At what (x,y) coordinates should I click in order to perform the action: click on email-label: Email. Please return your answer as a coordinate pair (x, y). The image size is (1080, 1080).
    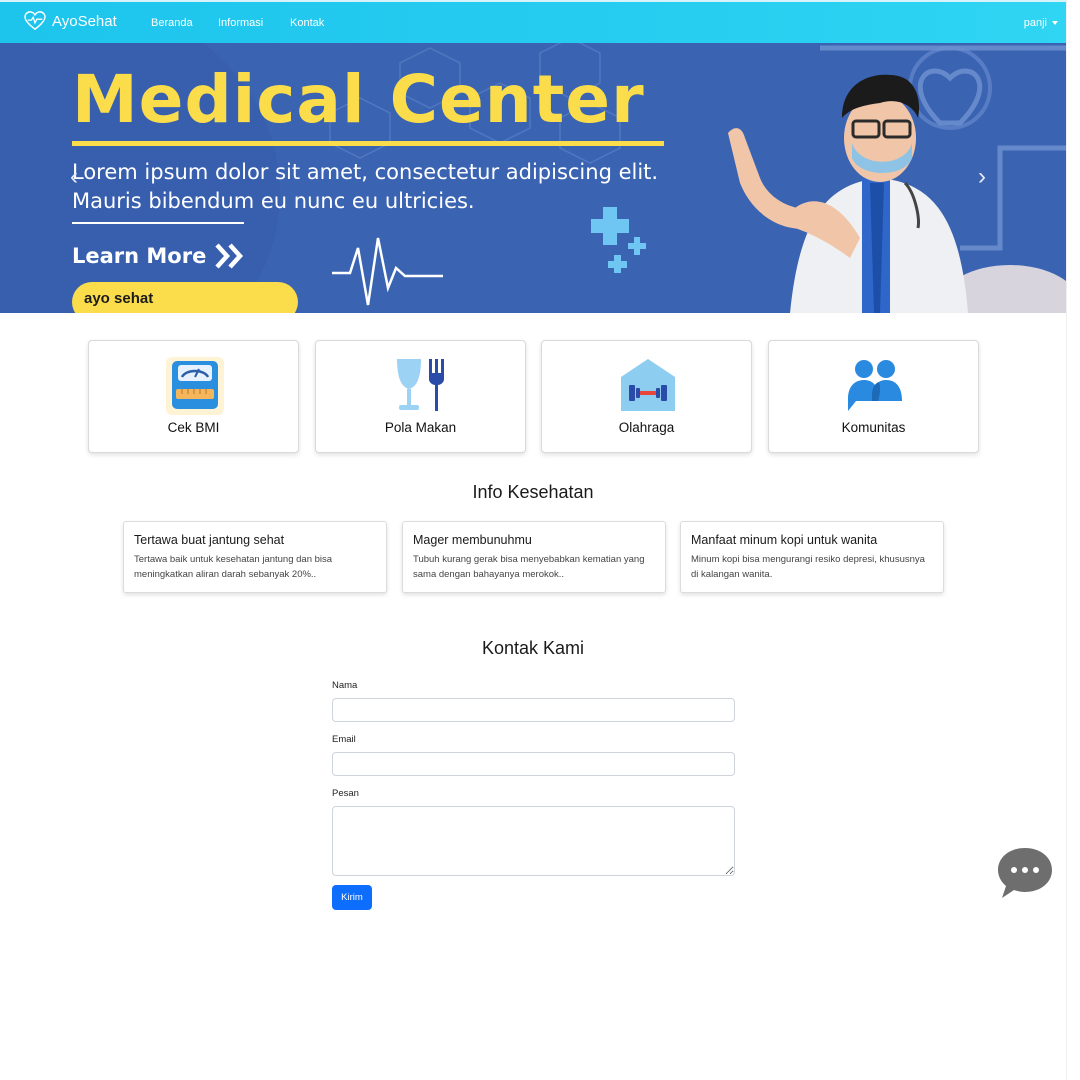
    Looking at the image, I should click on (344, 739).